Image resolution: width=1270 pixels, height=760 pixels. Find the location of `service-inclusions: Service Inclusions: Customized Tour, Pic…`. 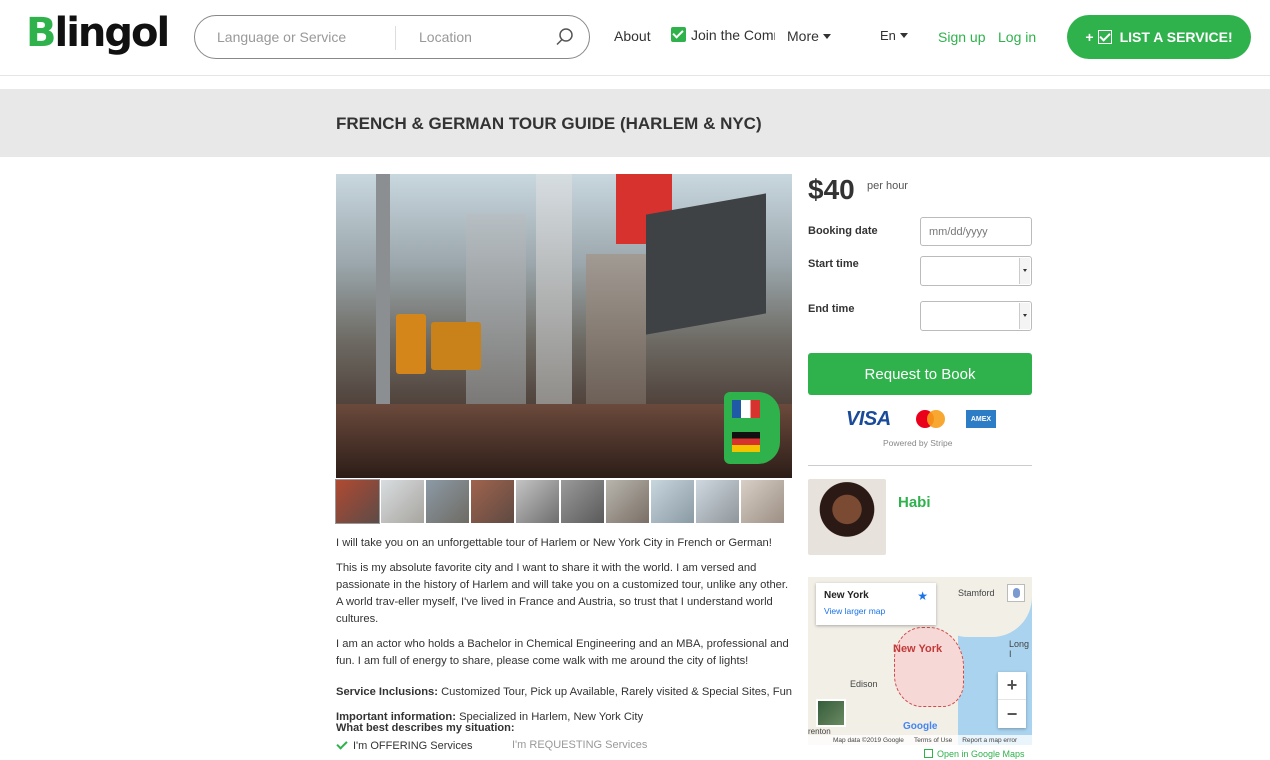

service-inclusions: Service Inclusions: Customized Tour, Pic… is located at coordinates (564, 692).